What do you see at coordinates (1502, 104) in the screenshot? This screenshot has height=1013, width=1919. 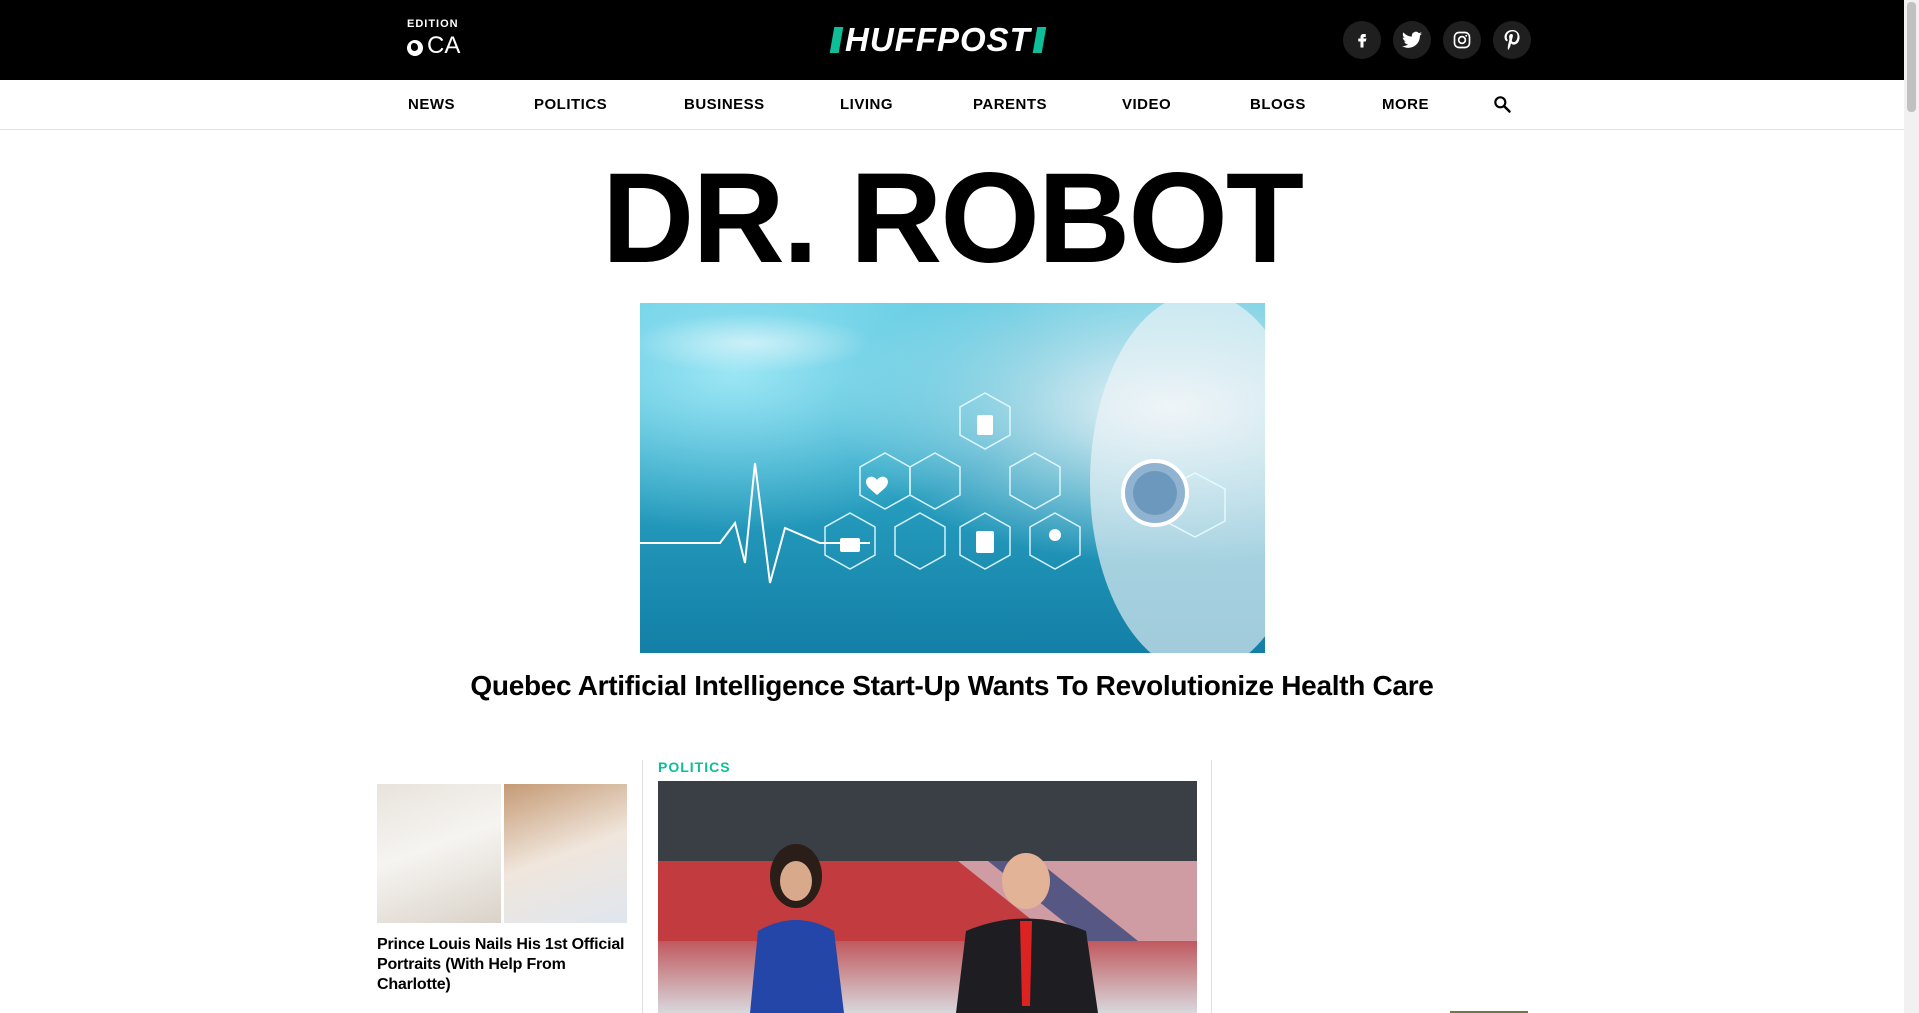 I see `search-icon` at bounding box center [1502, 104].